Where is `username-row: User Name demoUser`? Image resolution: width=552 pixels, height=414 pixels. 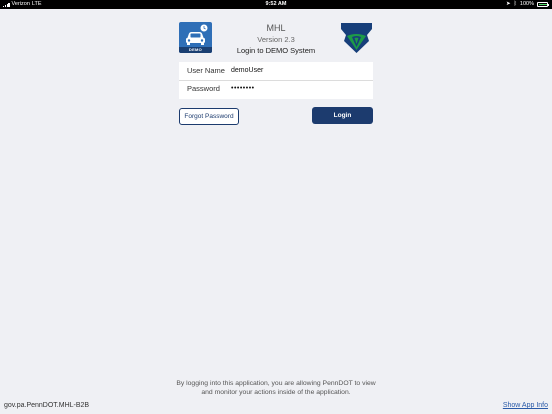
username-row: User Name demoUser is located at coordinates (276, 71).